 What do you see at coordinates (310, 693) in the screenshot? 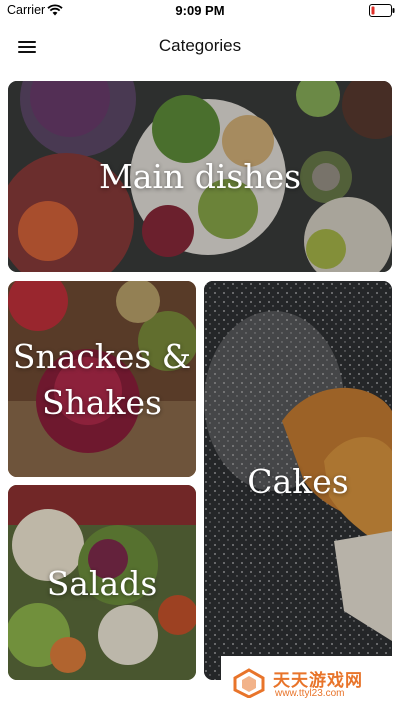
I see `watermark-url: www.ttyl23.com` at bounding box center [310, 693].